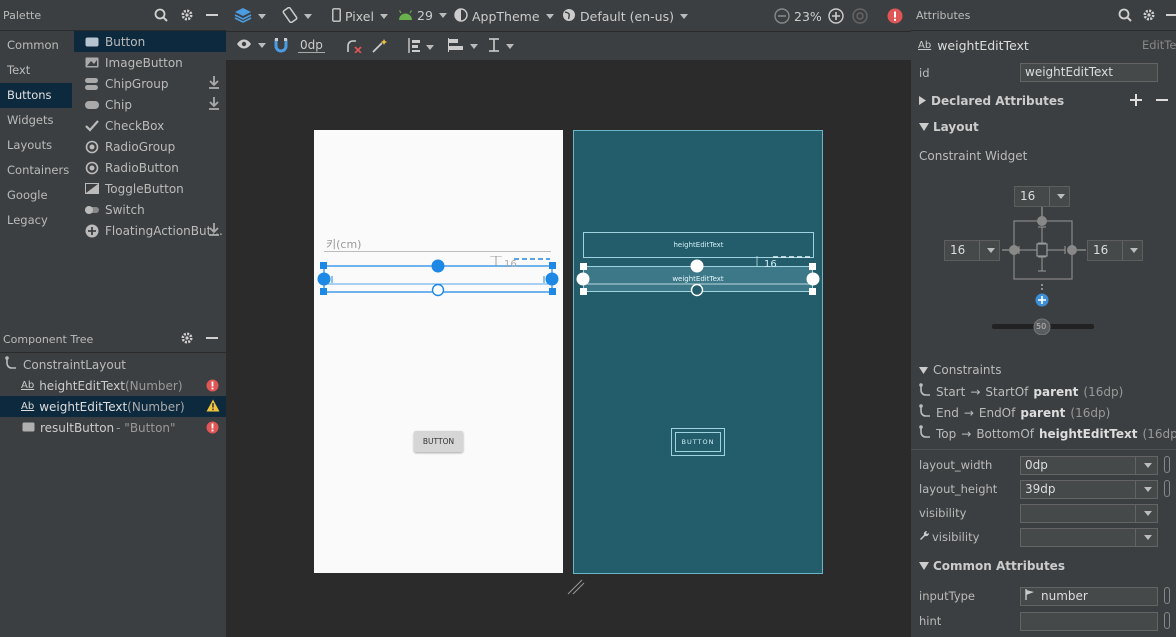 This screenshot has height=637, width=1176. I want to click on palette-item-imagebutton: ImageButton, so click(150, 62).